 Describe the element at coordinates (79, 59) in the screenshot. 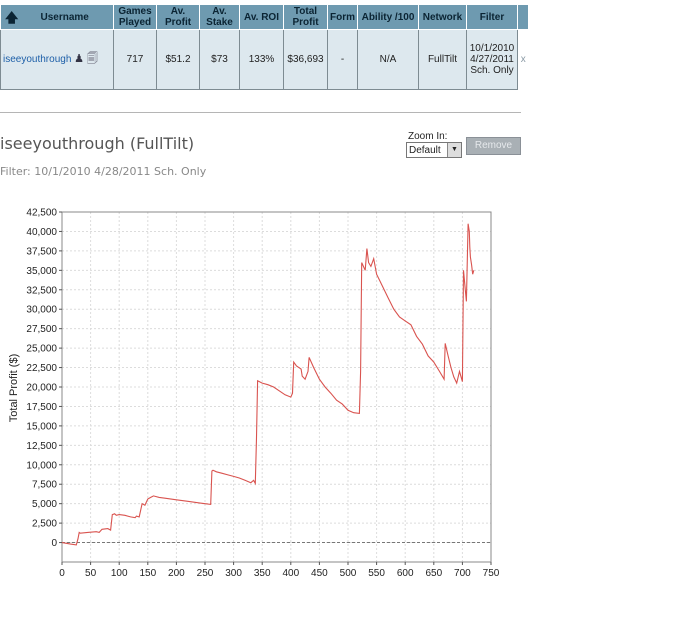

I see `player-icon: ♟` at that location.